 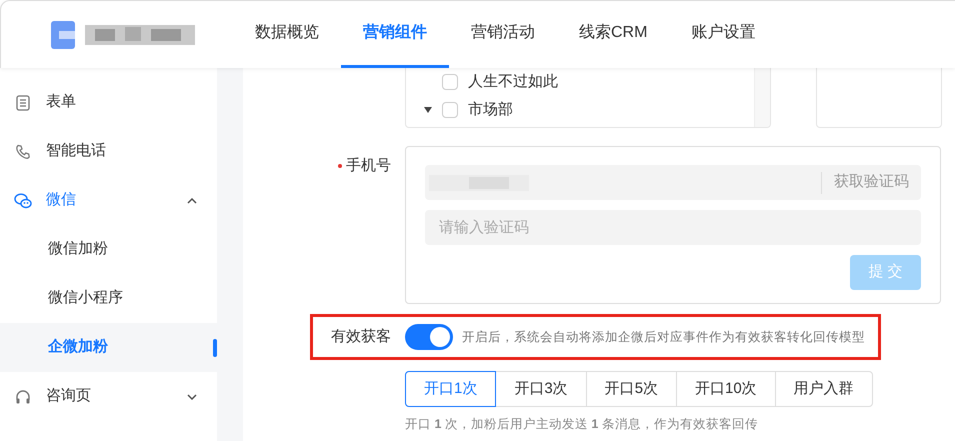 I want to click on chat-bubbles-icon, so click(x=23, y=200).